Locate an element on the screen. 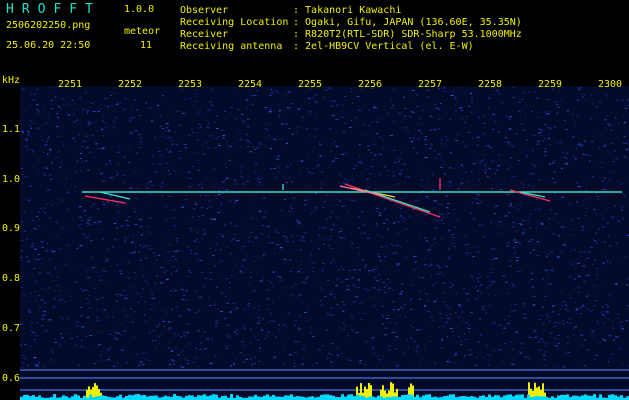 The width and height of the screenshot is (629, 400). y-tick-label: 0.8 is located at coordinates (11, 278).